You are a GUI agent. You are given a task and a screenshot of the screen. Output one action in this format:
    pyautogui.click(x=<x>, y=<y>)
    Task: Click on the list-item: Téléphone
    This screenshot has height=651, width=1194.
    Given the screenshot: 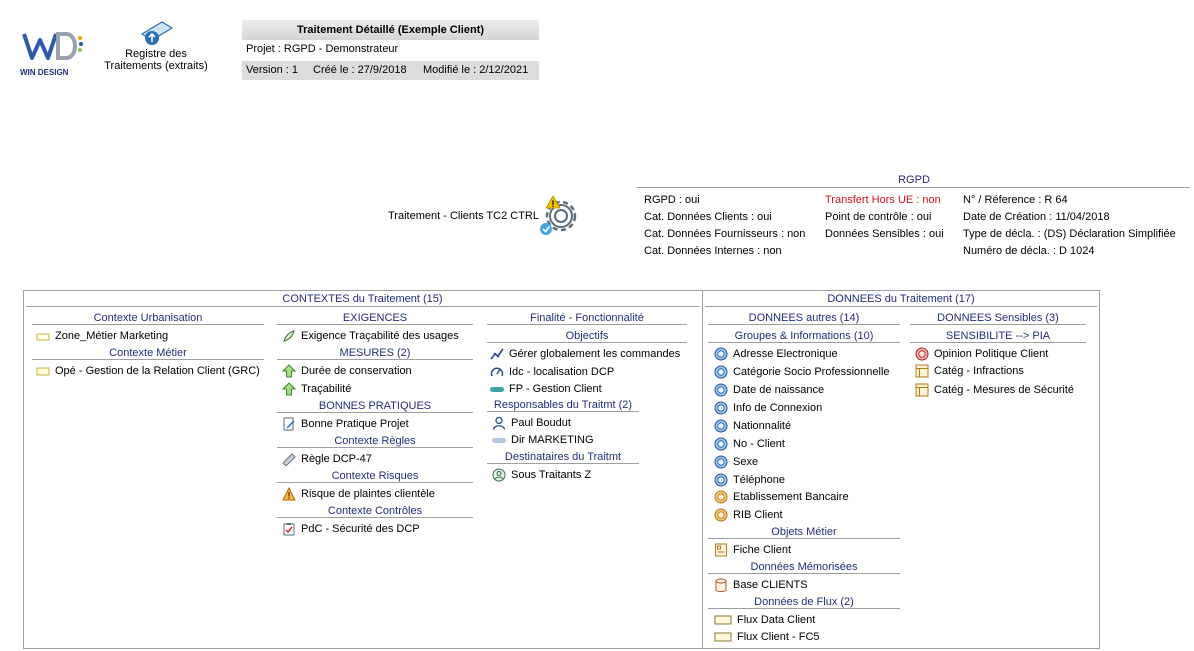 What is the action you would take?
    pyautogui.click(x=749, y=480)
    